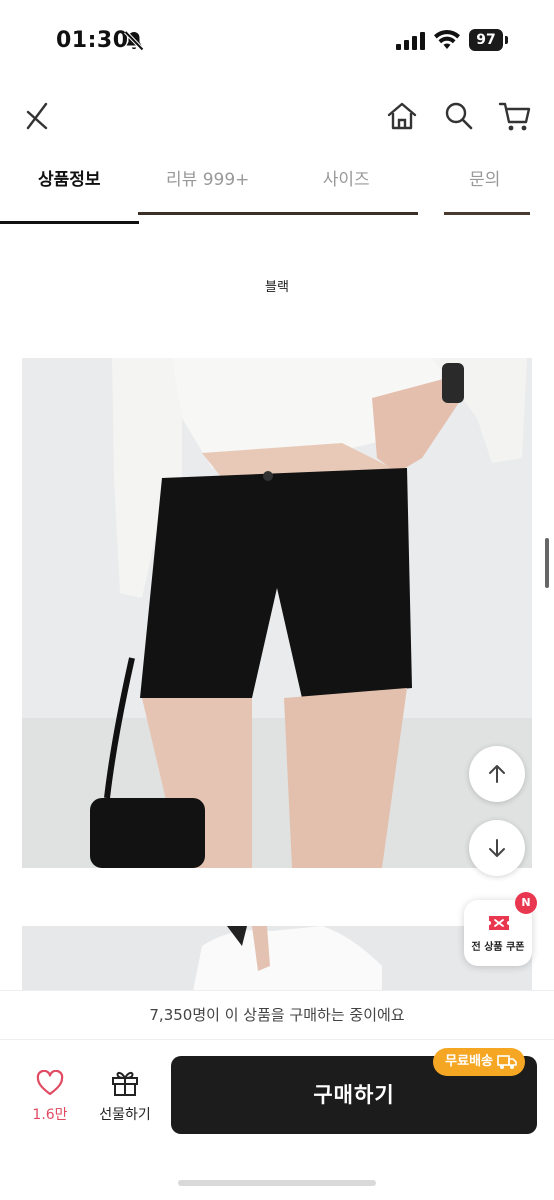 The image size is (554, 1200). What do you see at coordinates (410, 41) in the screenshot?
I see `cellular-signal-icon` at bounding box center [410, 41].